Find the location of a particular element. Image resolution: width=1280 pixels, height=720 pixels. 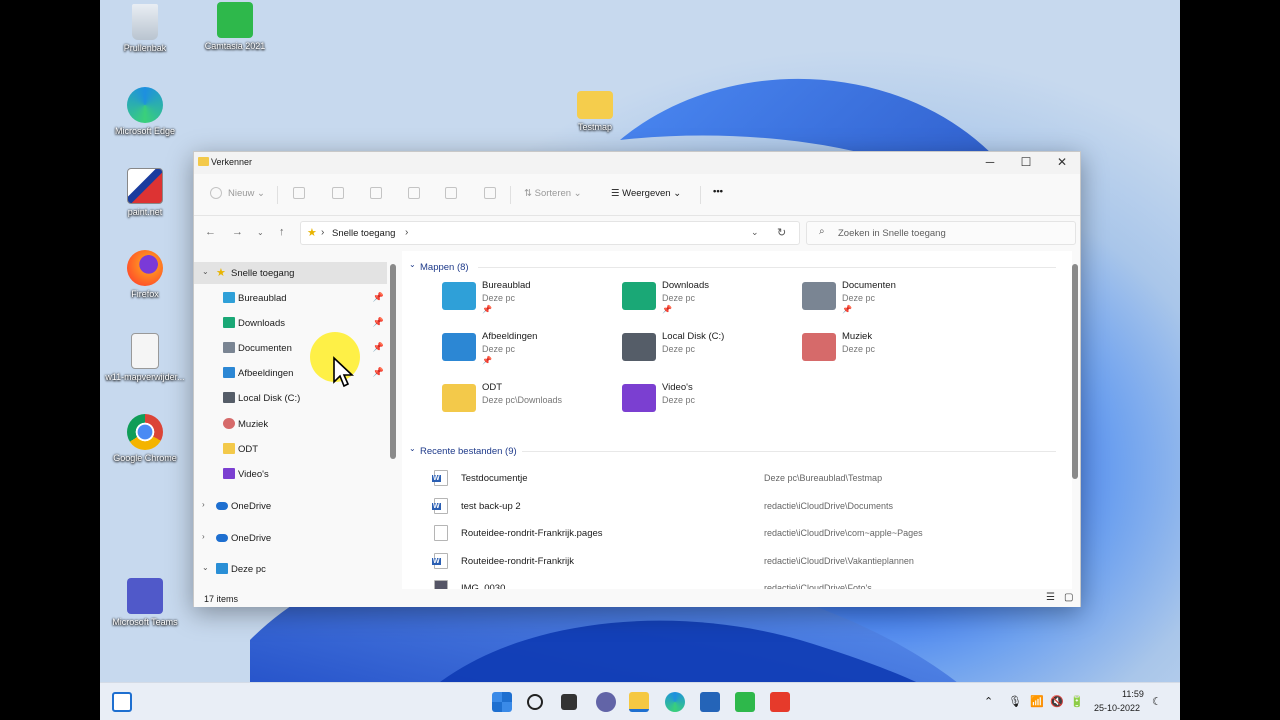

battery-icon: 🔋 is located at coordinates (1077, 701).